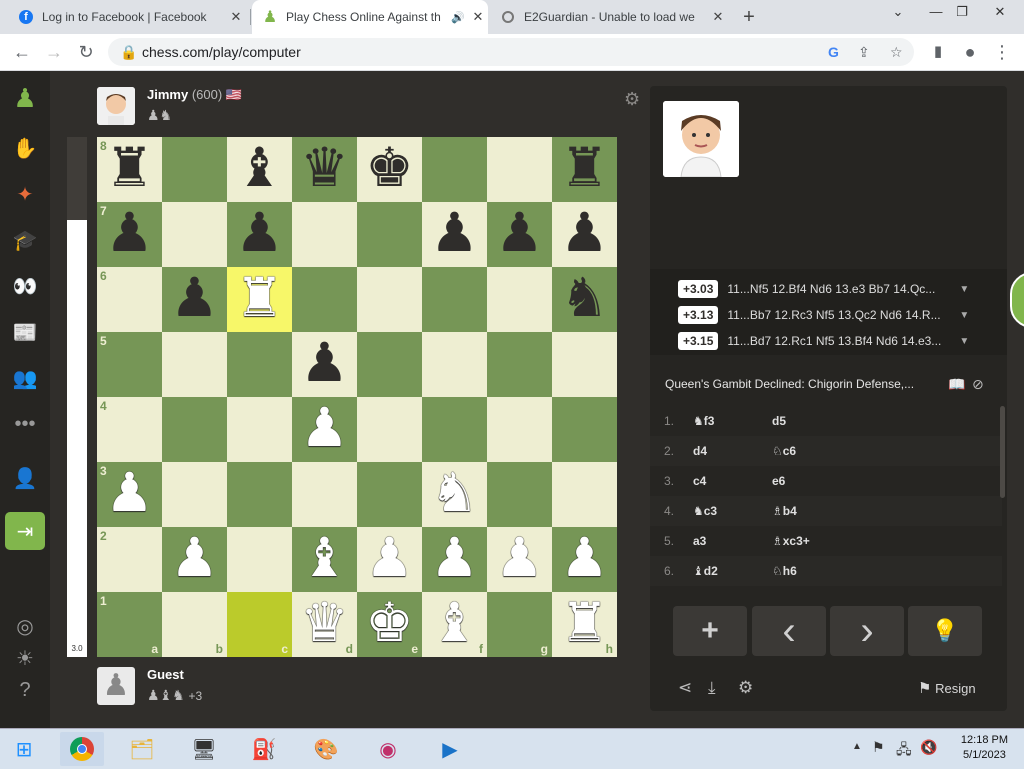  Describe the element at coordinates (705, 571) in the screenshot. I see `white-move: ♝d2` at that location.